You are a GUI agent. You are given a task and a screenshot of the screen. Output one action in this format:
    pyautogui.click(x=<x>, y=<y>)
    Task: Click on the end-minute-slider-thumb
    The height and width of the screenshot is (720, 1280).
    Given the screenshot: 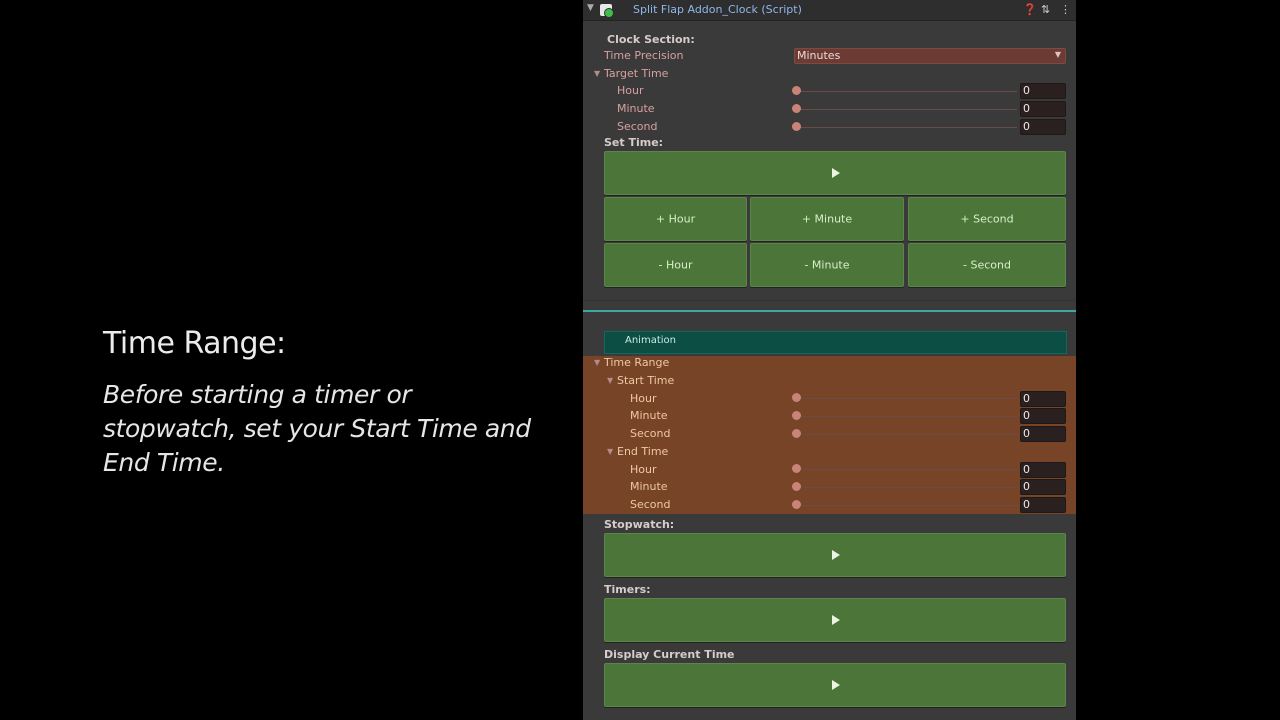 What is the action you would take?
    pyautogui.click(x=796, y=486)
    